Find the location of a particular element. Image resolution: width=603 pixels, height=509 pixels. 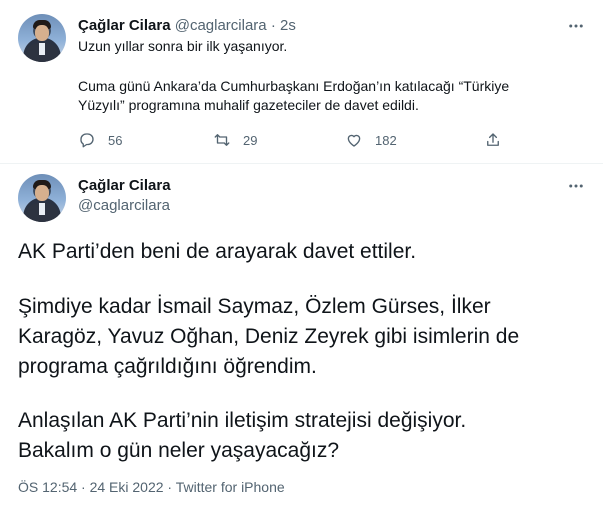

tweet-text-line: Uzun yıllar sonra bir ilk yaşanıyor. is located at coordinates (183, 46).